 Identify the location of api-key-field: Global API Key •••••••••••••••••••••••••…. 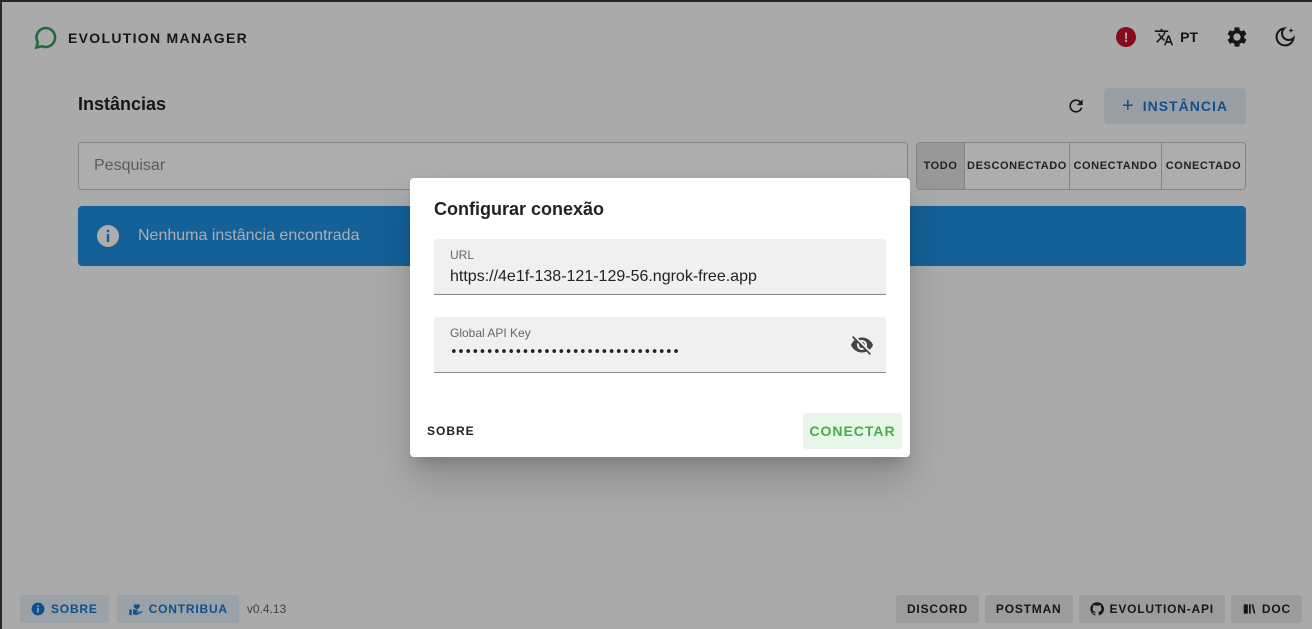
(660, 345).